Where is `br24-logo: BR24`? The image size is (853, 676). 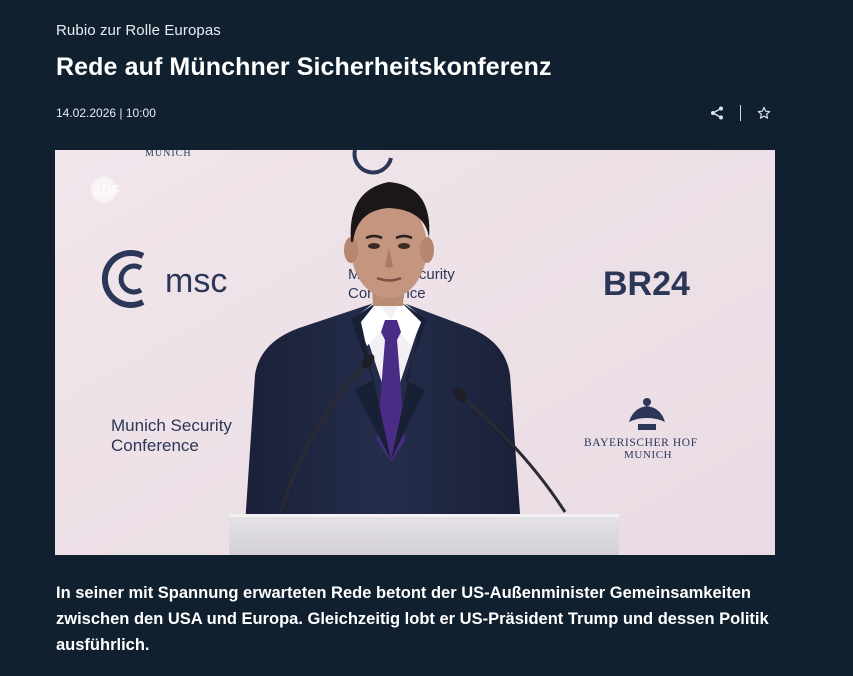
br24-logo: BR24 is located at coordinates (646, 284).